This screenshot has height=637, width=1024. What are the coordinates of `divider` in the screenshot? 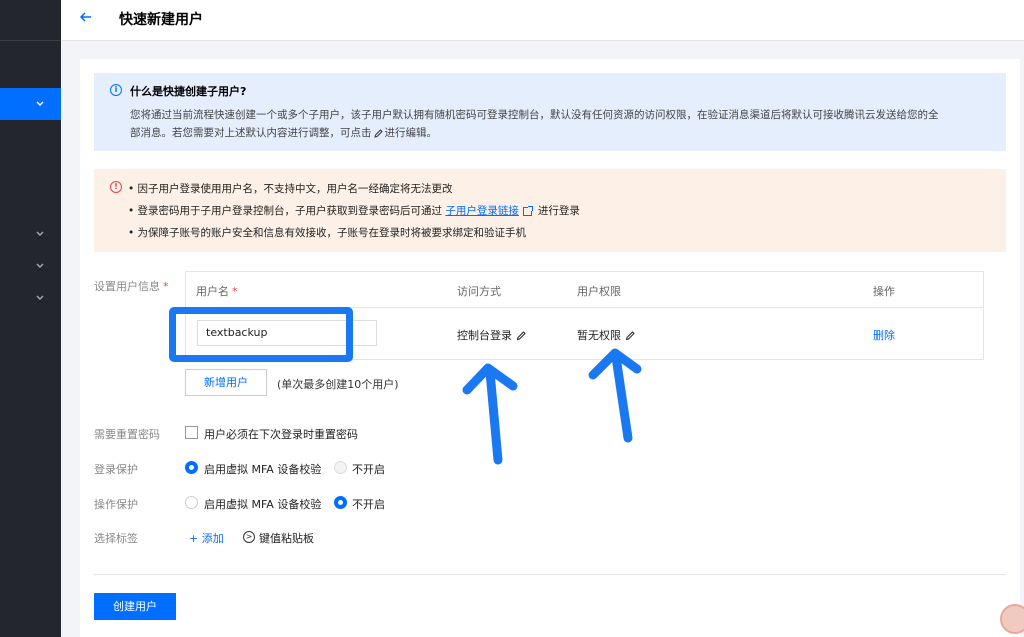 It's located at (550, 574).